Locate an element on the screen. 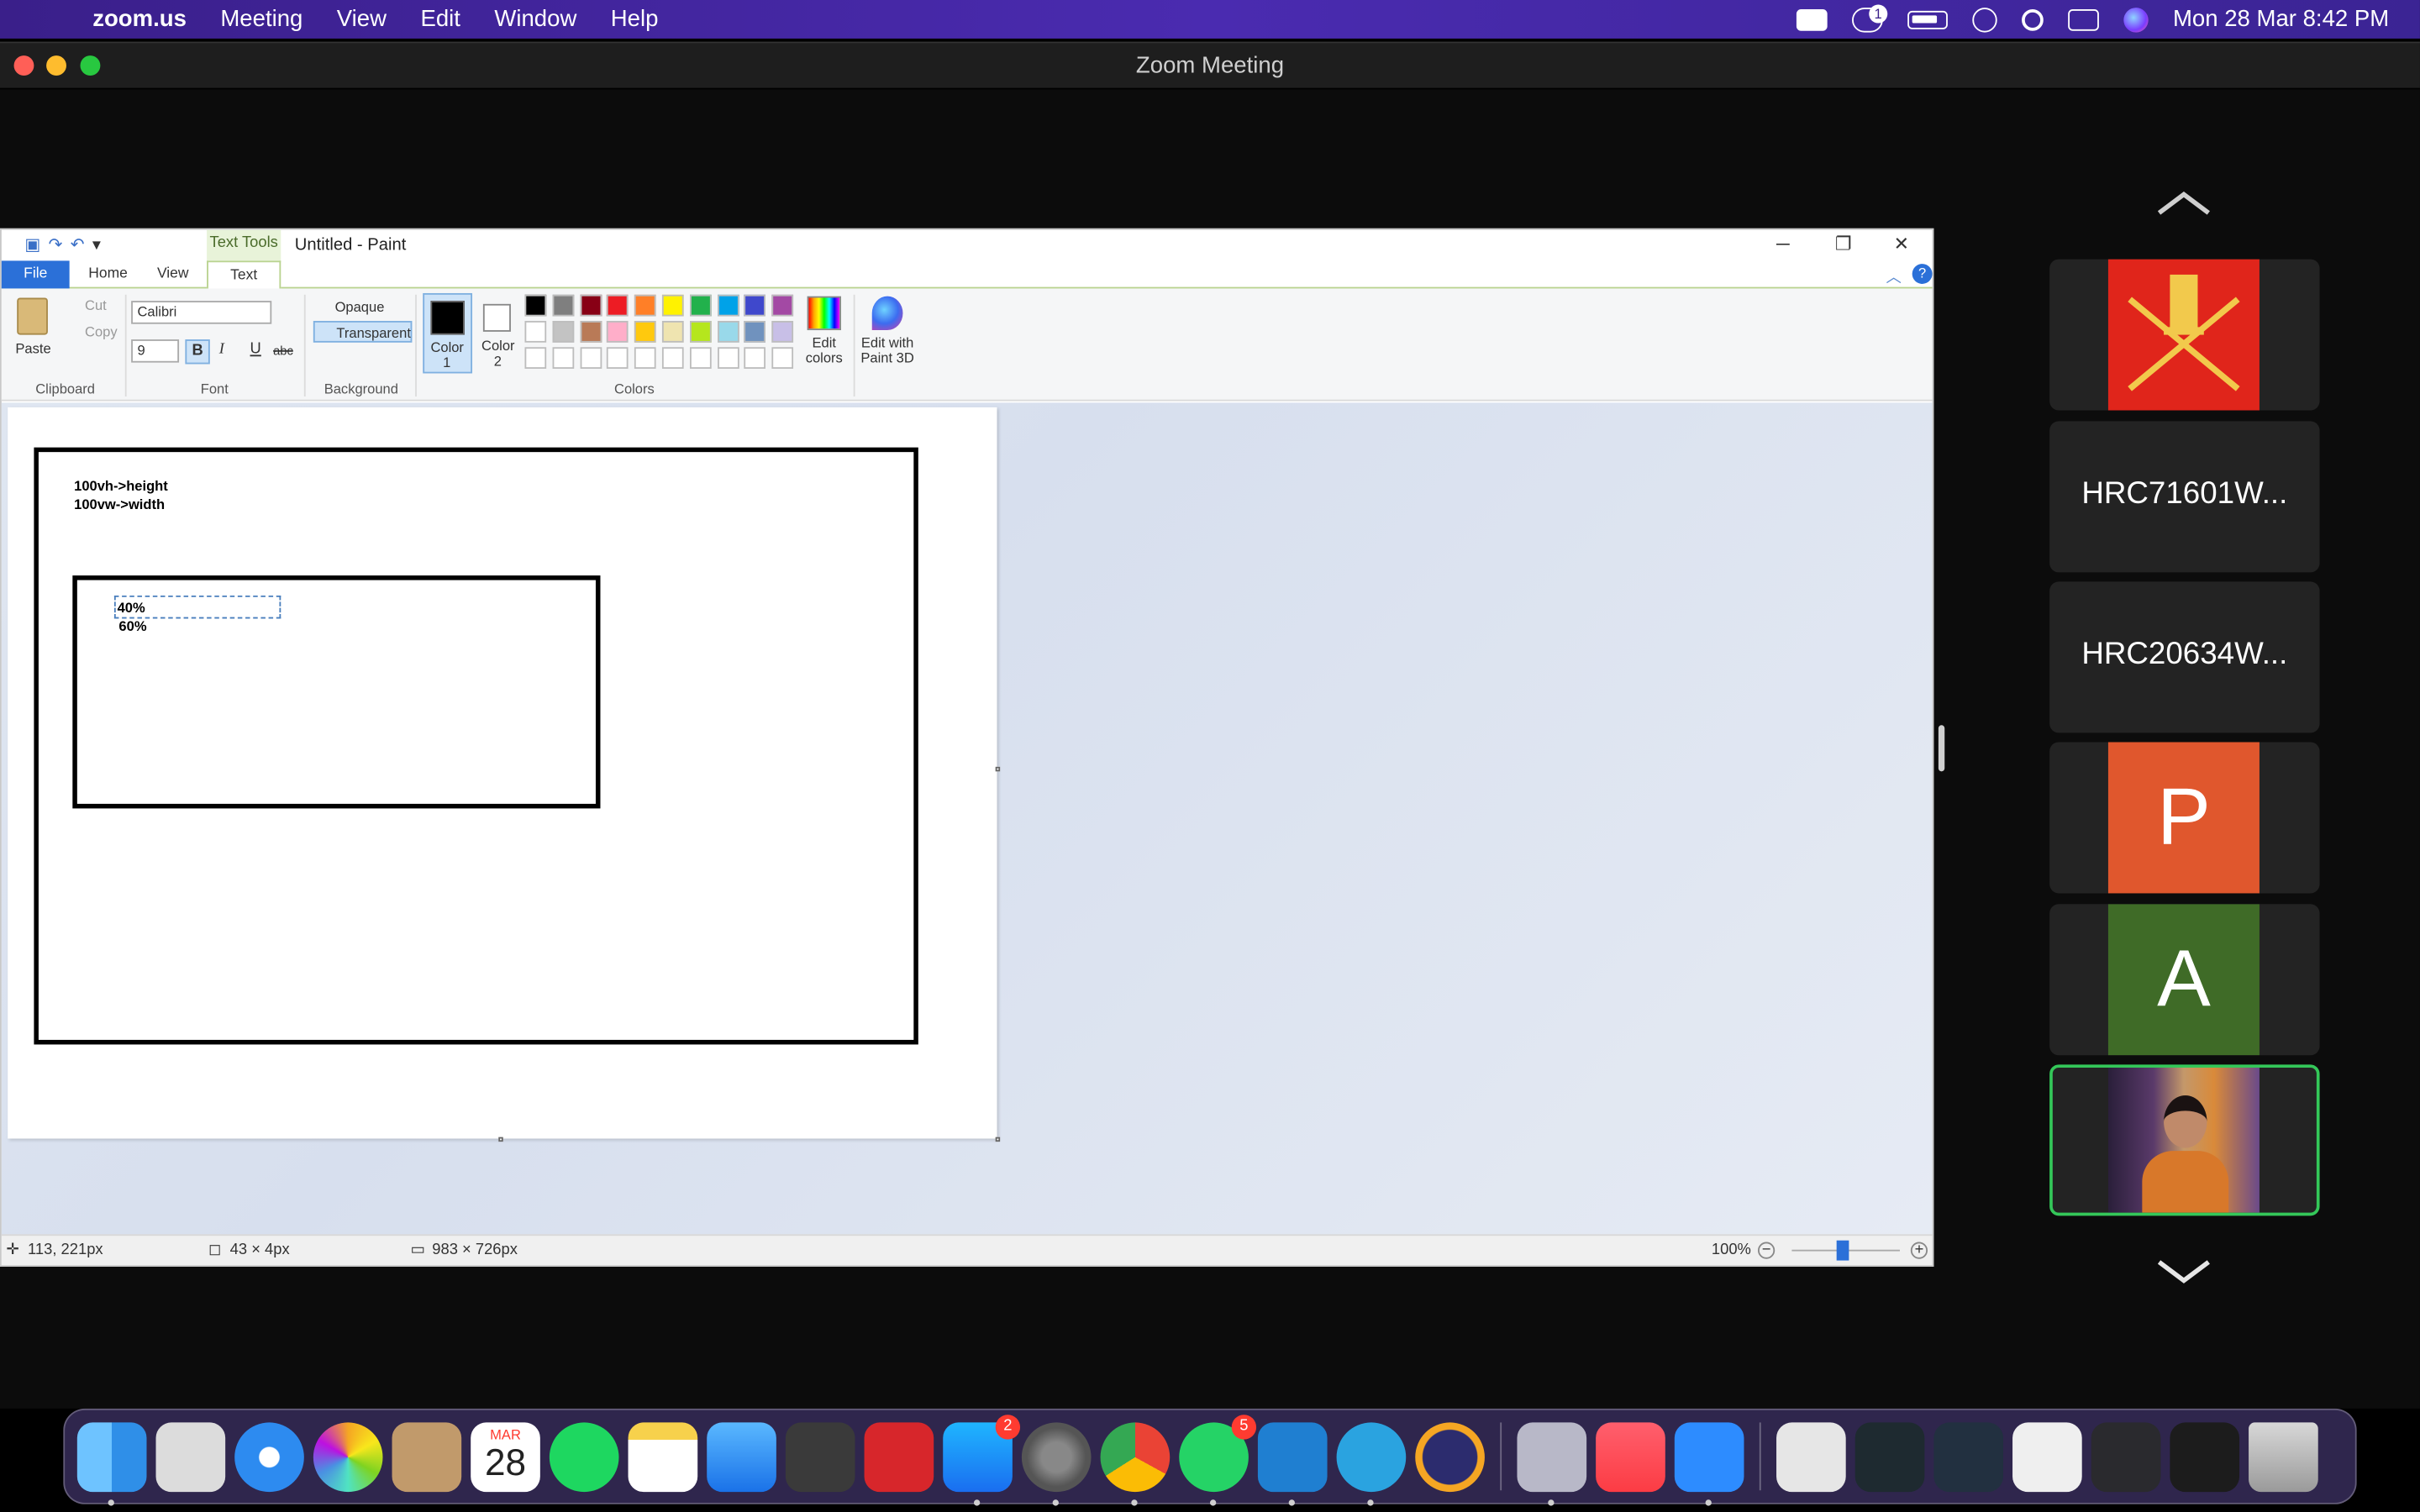  calendar-icon: MAR 28 is located at coordinates (506, 1456).